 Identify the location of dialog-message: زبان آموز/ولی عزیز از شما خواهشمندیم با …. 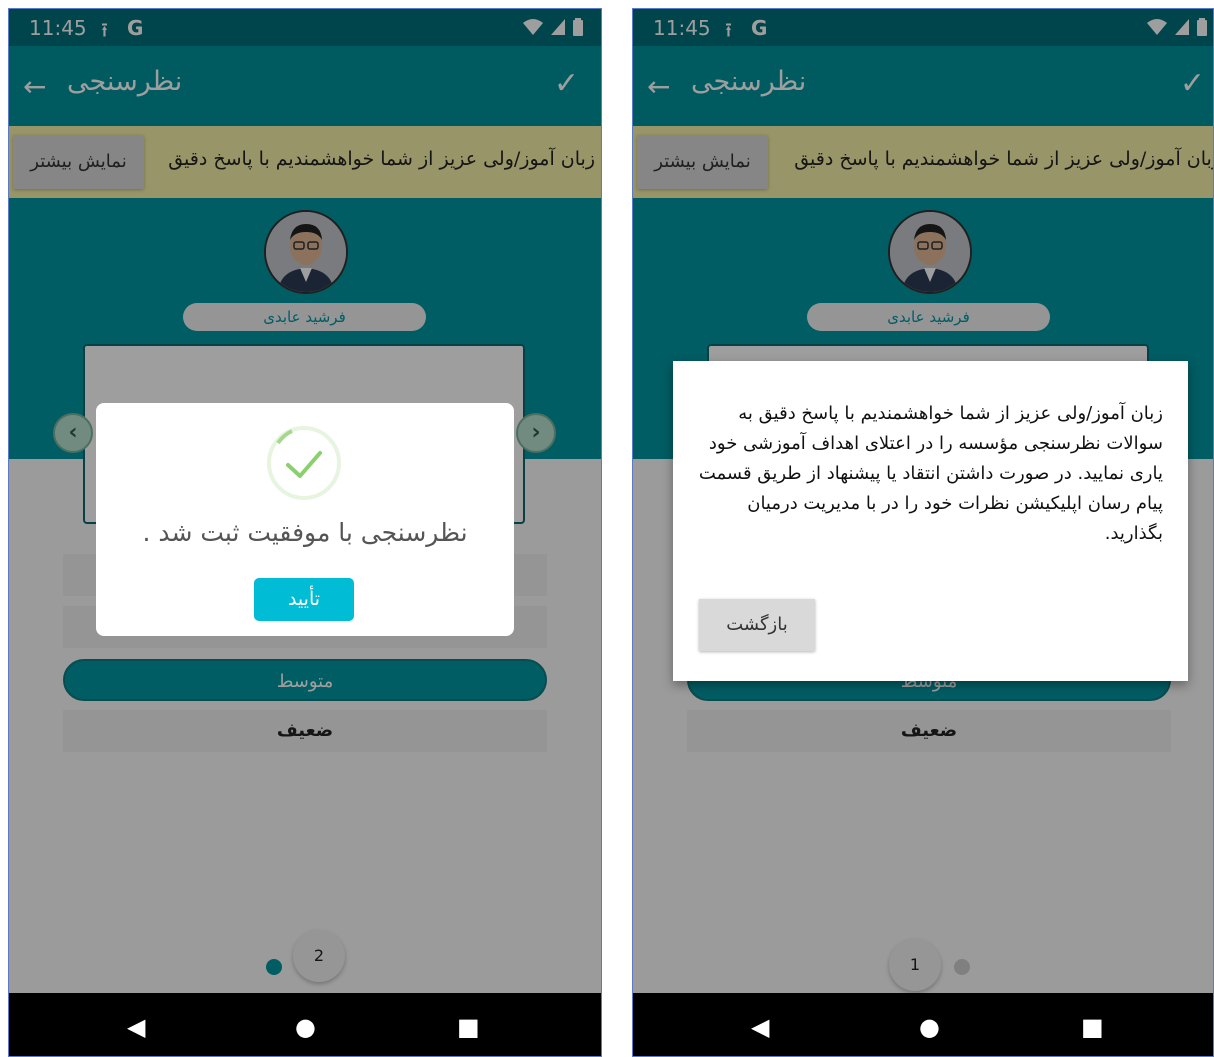
(930, 473).